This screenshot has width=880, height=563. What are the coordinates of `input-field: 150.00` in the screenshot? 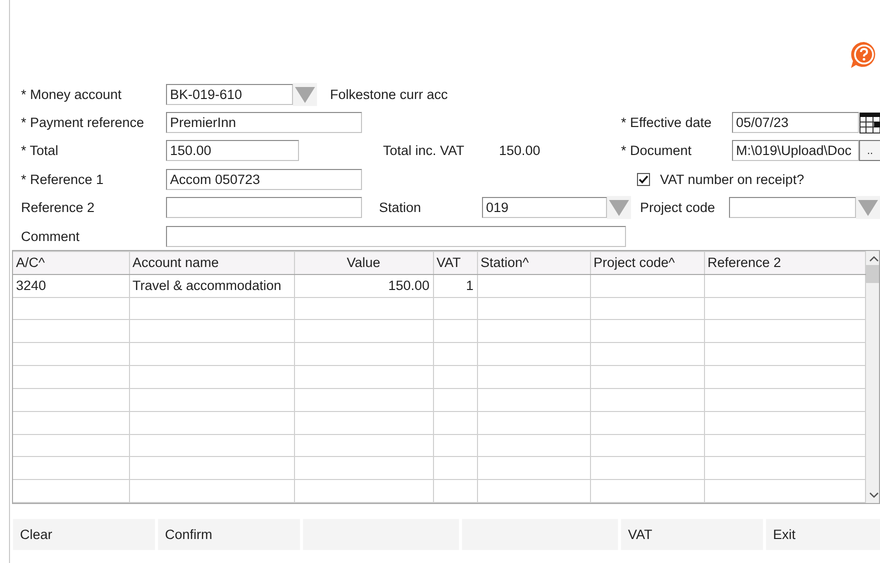 It's located at (232, 151).